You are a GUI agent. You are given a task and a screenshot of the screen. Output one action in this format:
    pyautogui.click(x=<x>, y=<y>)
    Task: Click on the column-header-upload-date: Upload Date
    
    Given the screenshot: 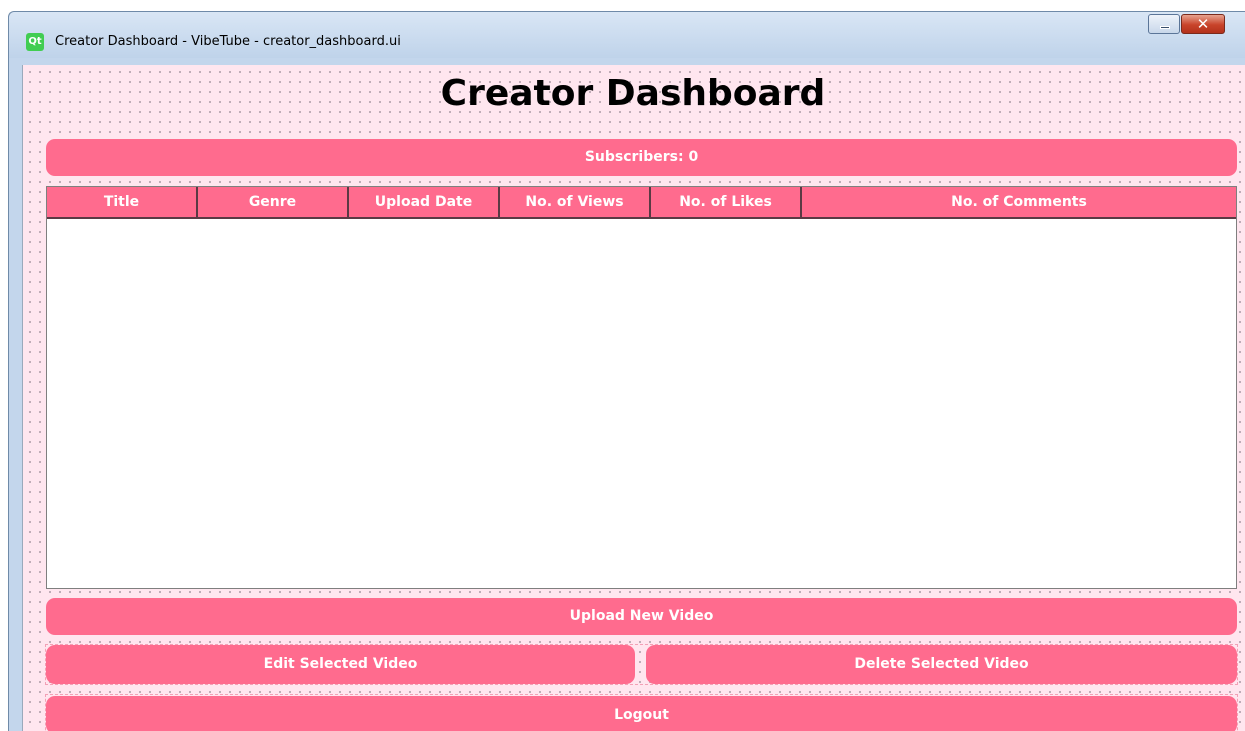 What is the action you would take?
    pyautogui.click(x=424, y=202)
    